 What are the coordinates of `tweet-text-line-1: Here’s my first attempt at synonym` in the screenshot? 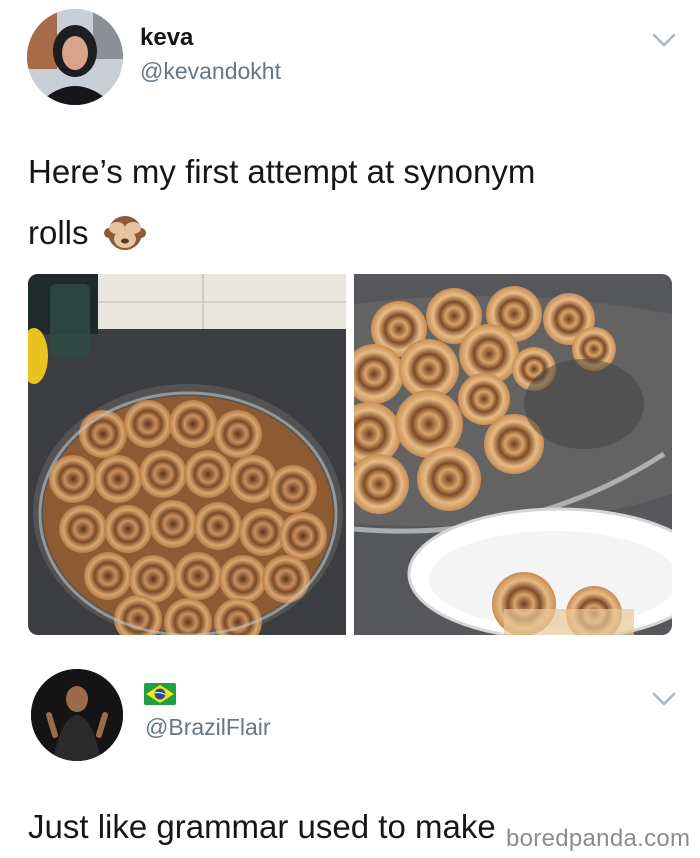 It's located at (282, 171).